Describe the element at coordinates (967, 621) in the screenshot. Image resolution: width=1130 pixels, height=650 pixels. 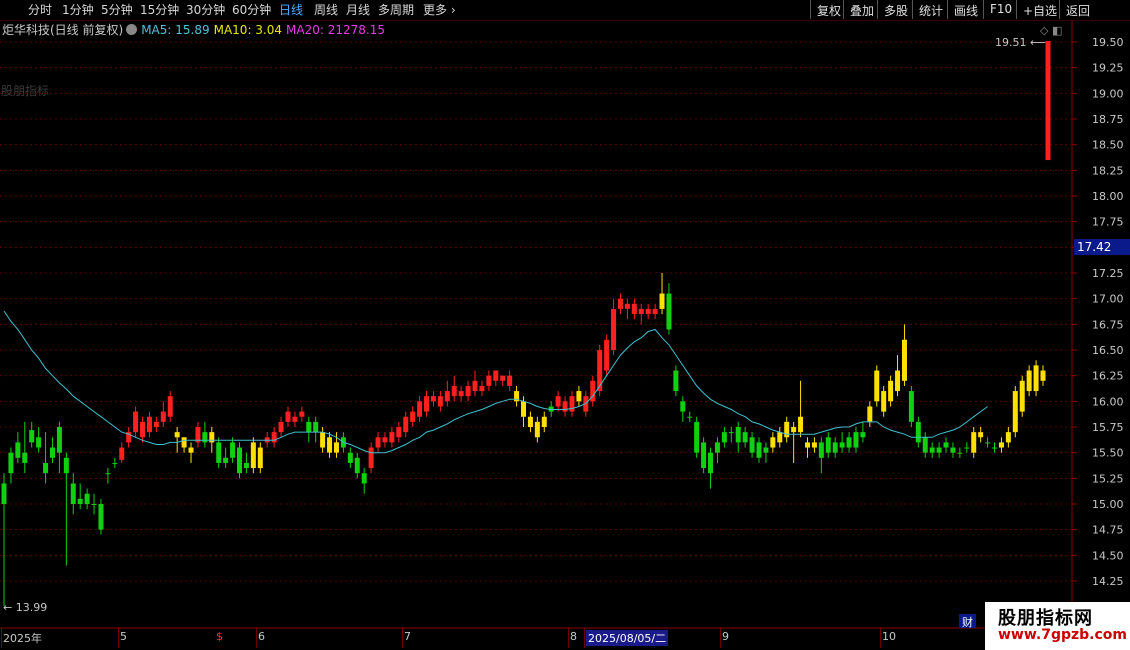
I see `finance-icon: 财` at that location.